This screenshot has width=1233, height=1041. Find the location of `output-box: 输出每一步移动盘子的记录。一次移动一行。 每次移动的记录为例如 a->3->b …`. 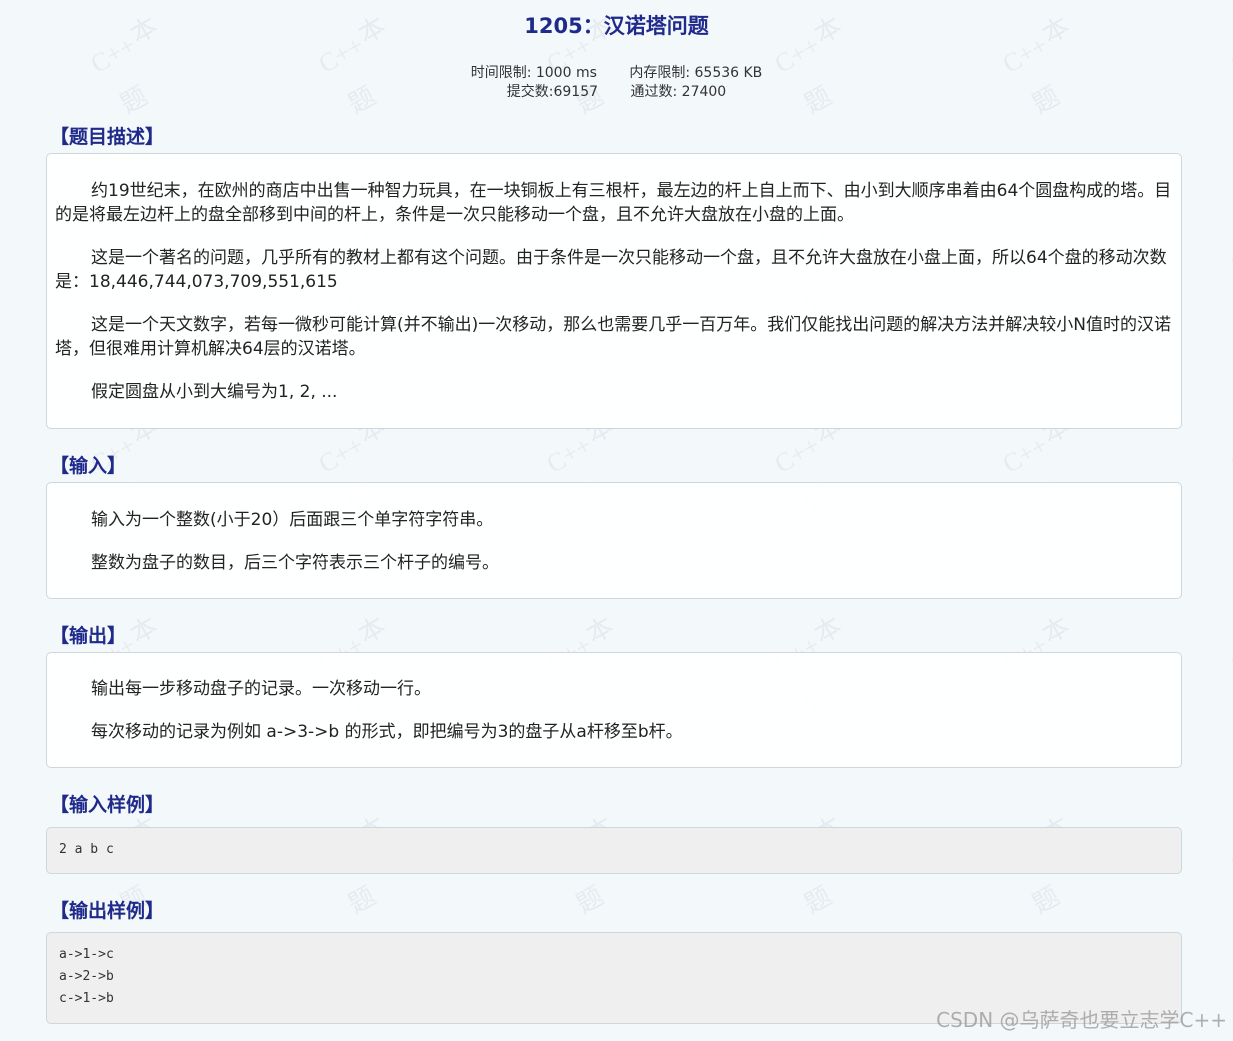

output-box: 输出每一步移动盘子的记录。一次移动一行。 每次移动的记录为例如 a->3->b … is located at coordinates (614, 710).